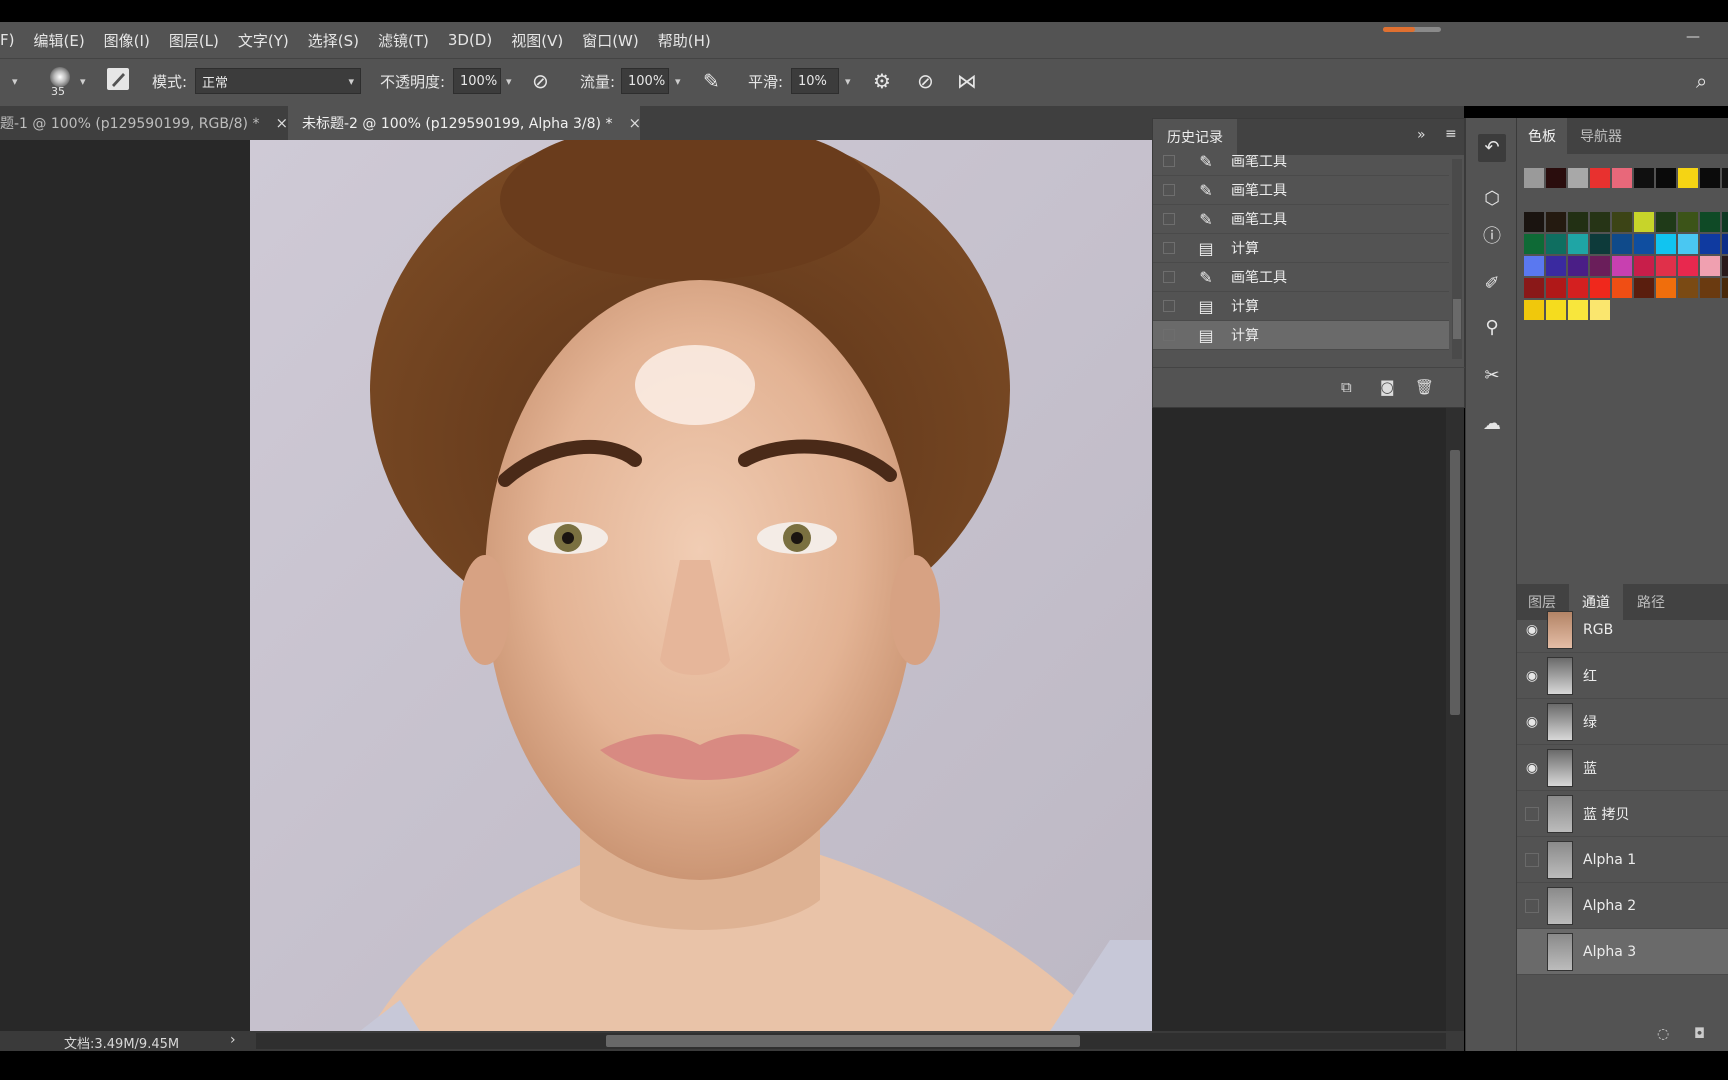 This screenshot has width=1728, height=1080. What do you see at coordinates (477, 81) in the screenshot?
I see `opacity-input: 100%` at bounding box center [477, 81].